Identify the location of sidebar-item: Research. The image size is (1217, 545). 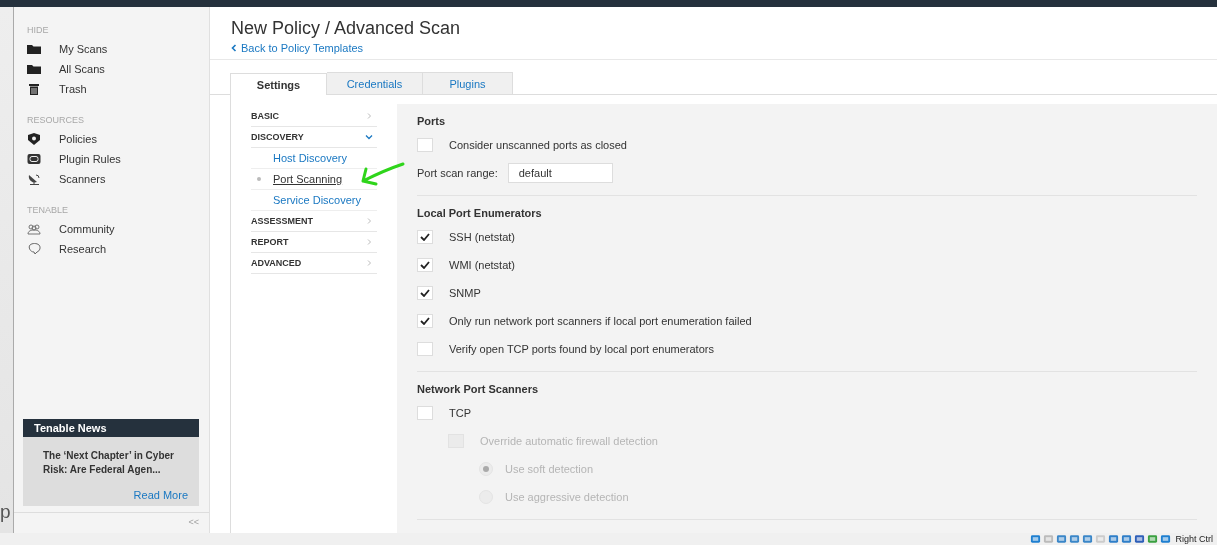
(118, 249).